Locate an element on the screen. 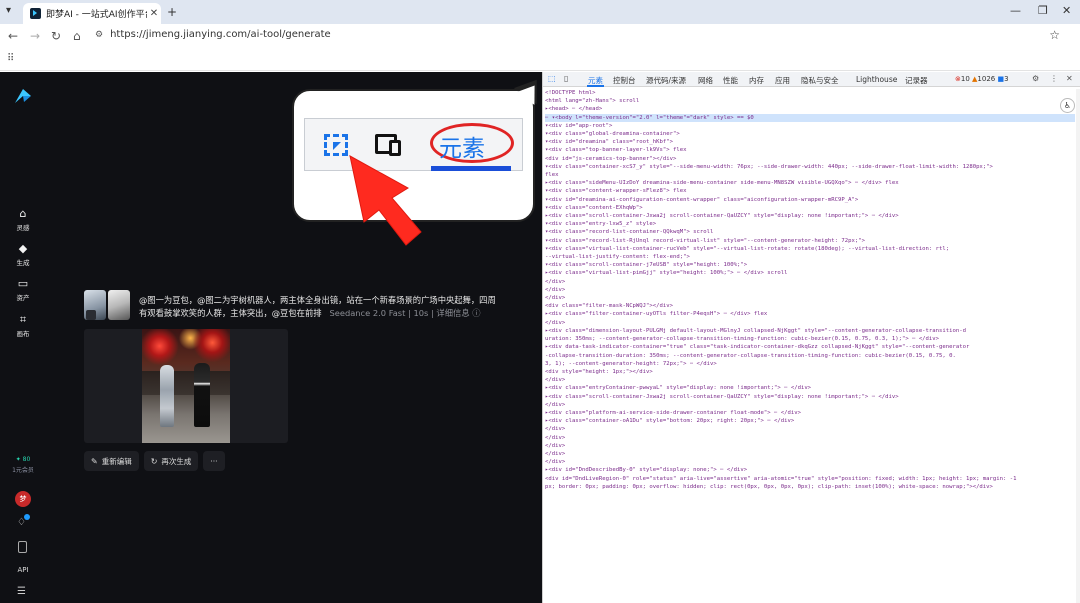 The image size is (1080, 603). close-window-icon: ✕ is located at coordinates (1066, 10).